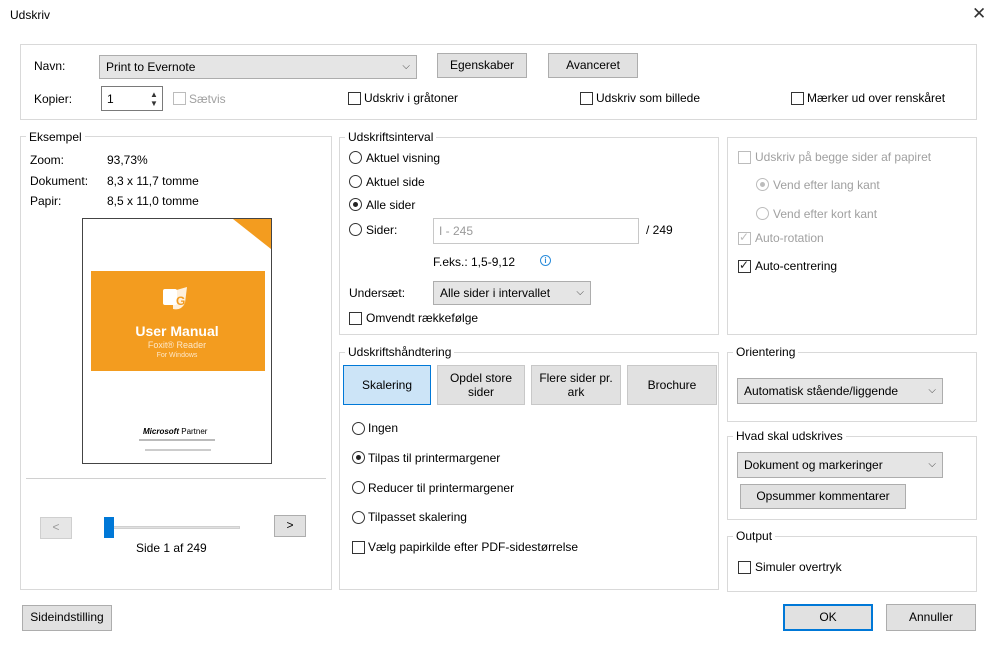 This screenshot has width=989, height=653. What do you see at coordinates (358, 517) in the screenshot?
I see `scale-custom-radio` at bounding box center [358, 517].